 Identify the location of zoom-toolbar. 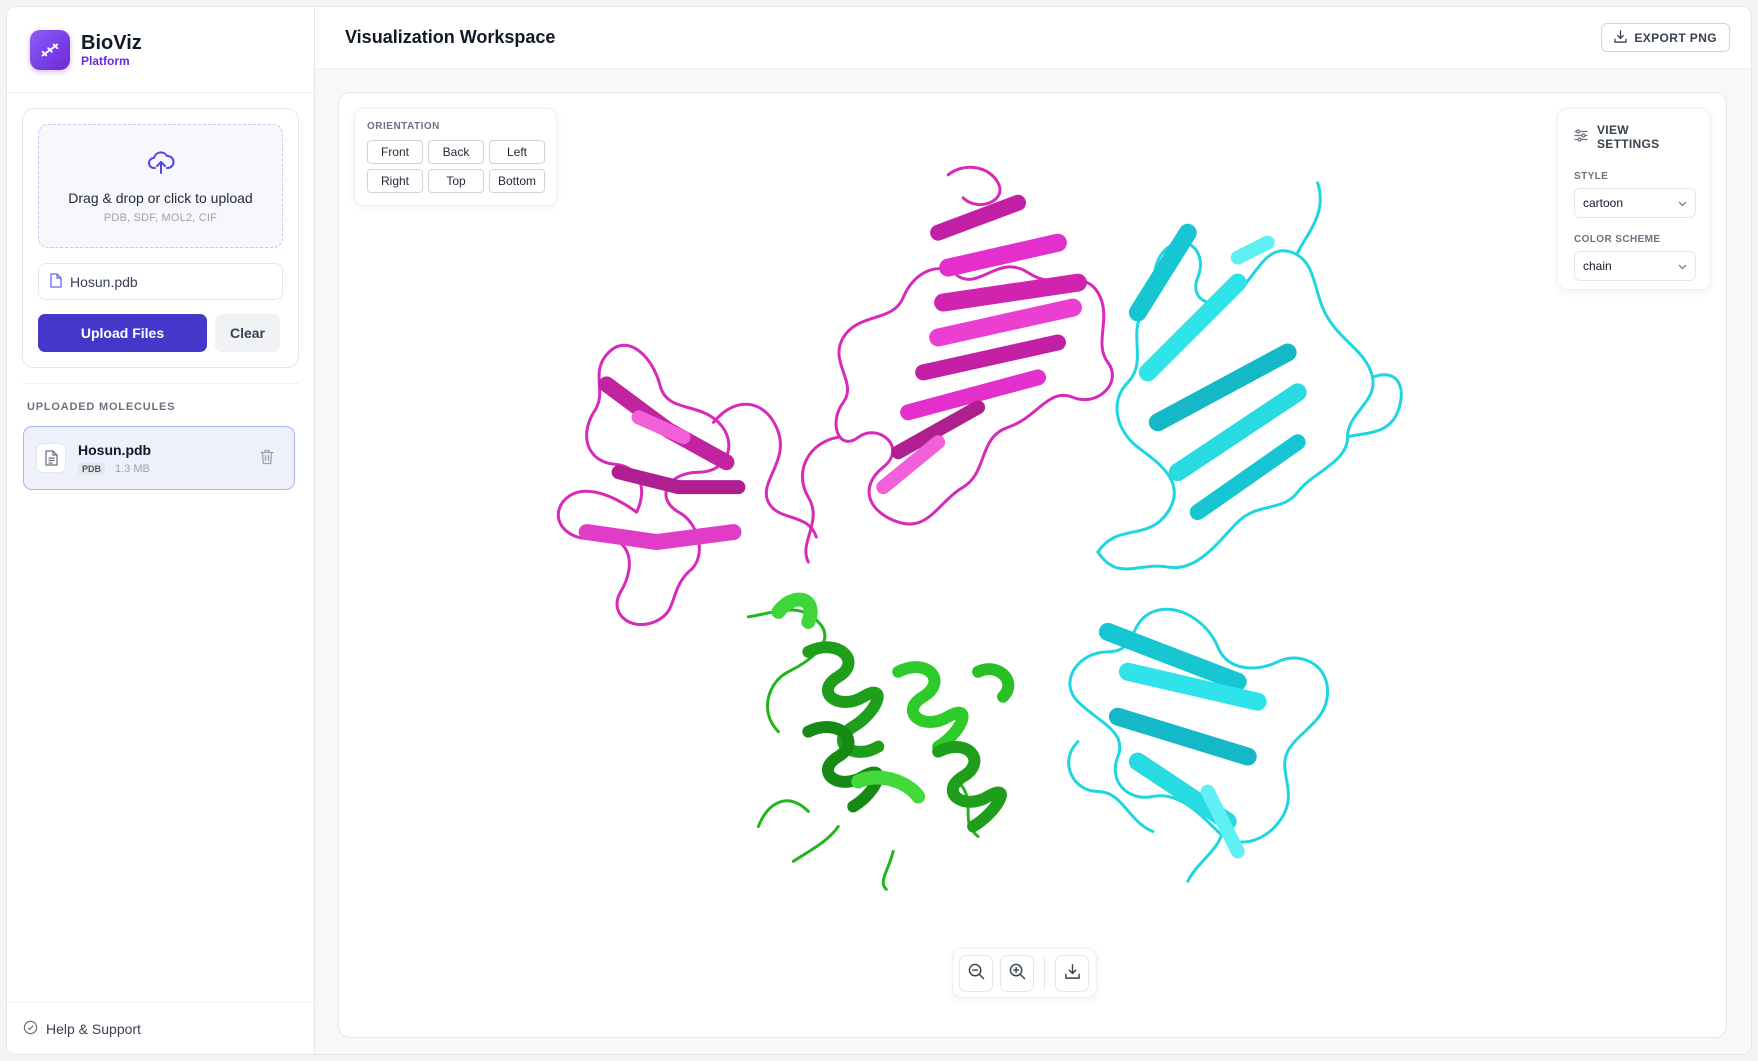
(1024, 973).